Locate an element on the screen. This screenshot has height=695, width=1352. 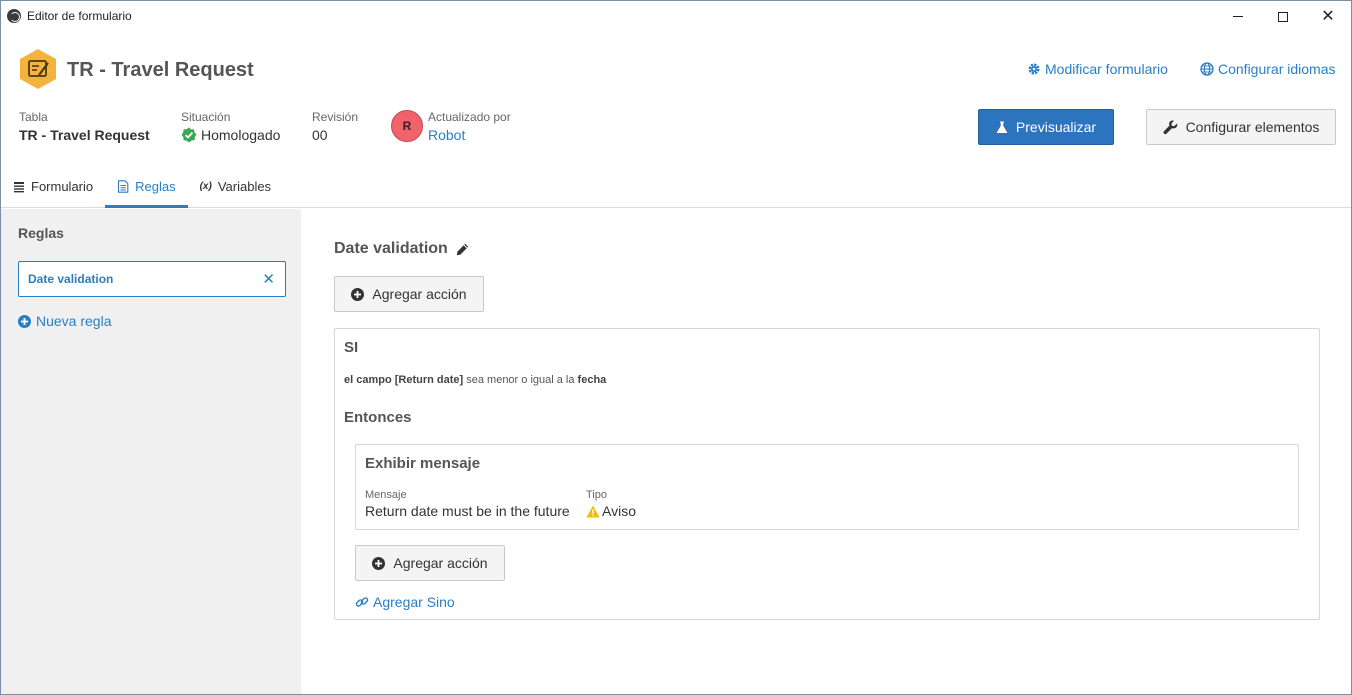
then-label: Entonces is located at coordinates (378, 417).